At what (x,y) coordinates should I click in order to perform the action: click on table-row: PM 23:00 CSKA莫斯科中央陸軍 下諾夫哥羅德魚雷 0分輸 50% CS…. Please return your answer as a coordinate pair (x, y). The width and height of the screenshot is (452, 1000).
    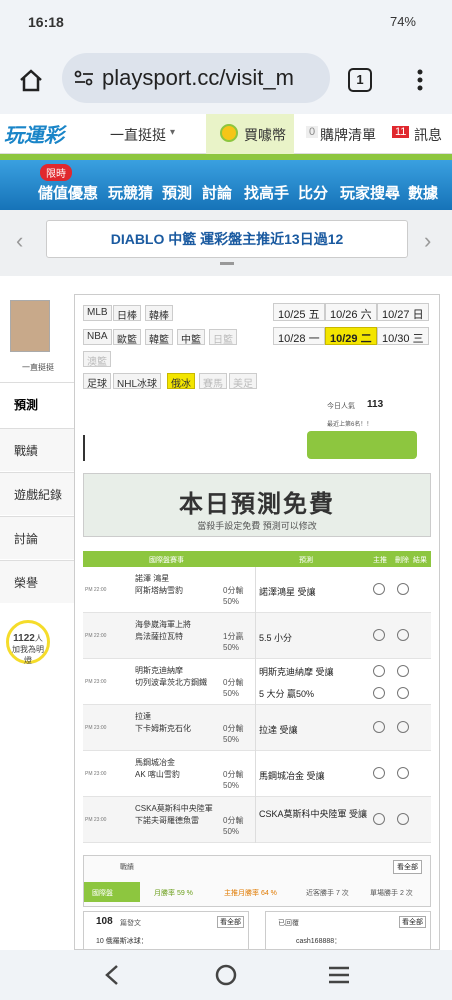
    Looking at the image, I should click on (257, 820).